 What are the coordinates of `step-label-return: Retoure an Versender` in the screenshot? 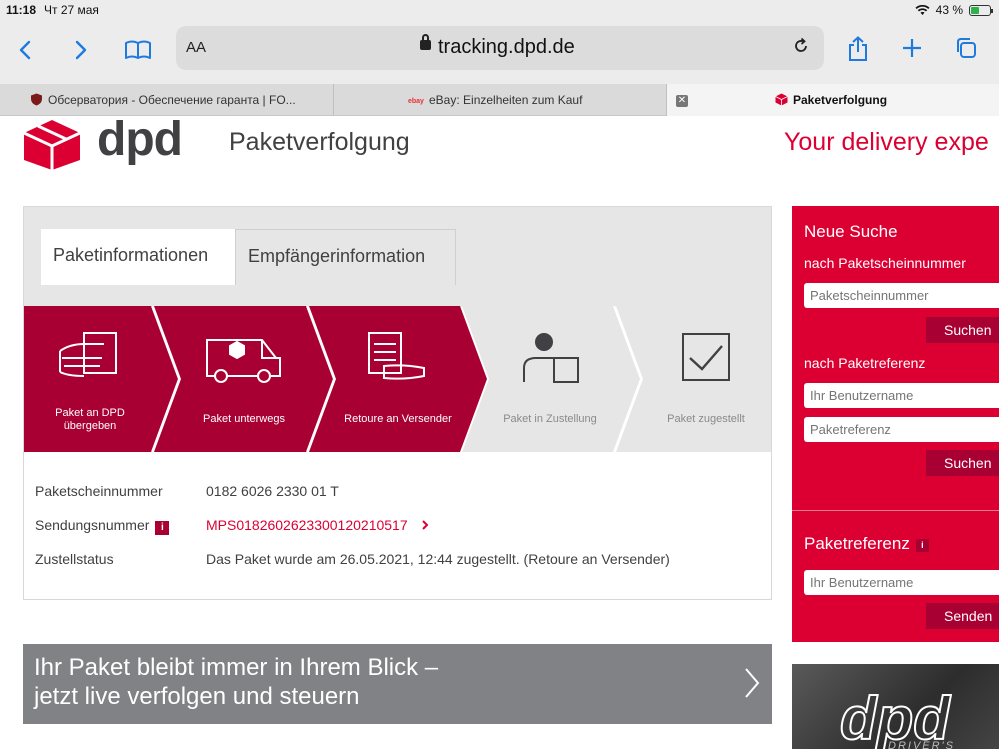 It's located at (398, 419).